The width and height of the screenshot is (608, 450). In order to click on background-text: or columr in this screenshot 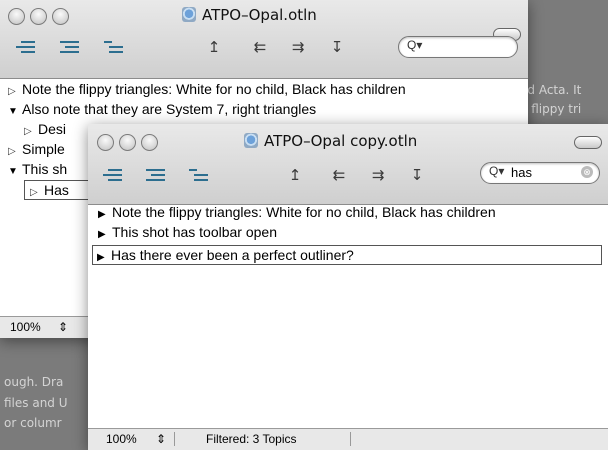, I will do `click(33, 423)`.